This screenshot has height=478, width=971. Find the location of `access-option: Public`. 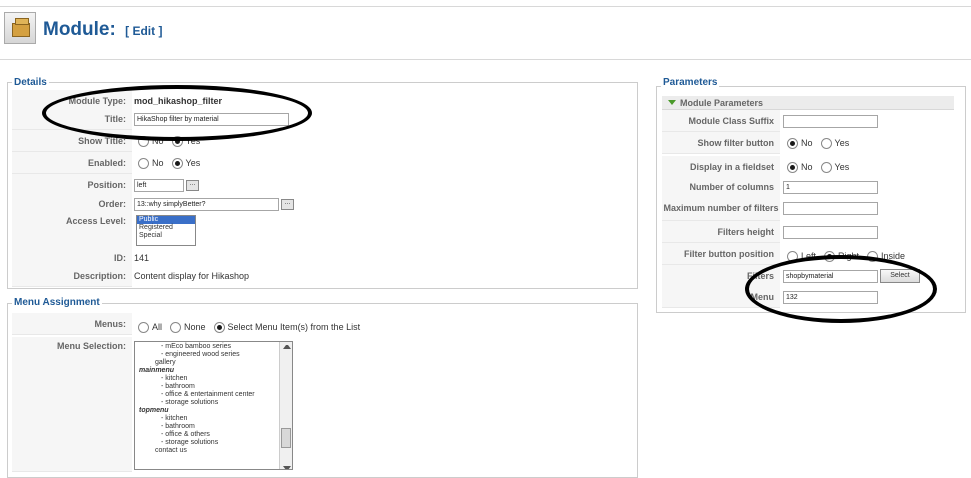

access-option: Public is located at coordinates (166, 220).